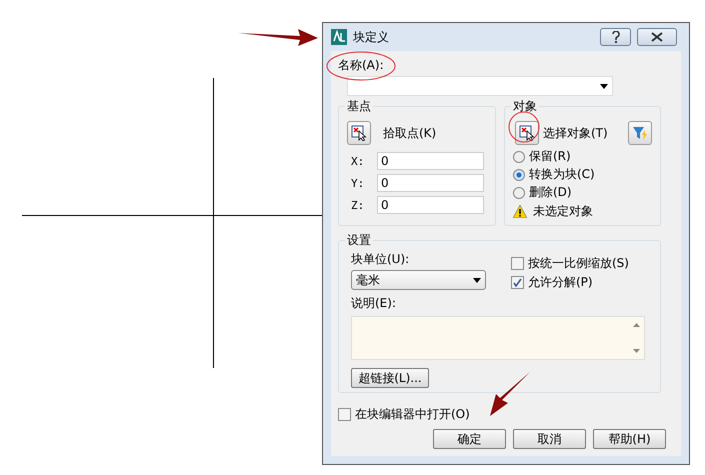 The height and width of the screenshot is (475, 705). Describe the element at coordinates (357, 183) in the screenshot. I see `coordinate-label: Y:` at that location.